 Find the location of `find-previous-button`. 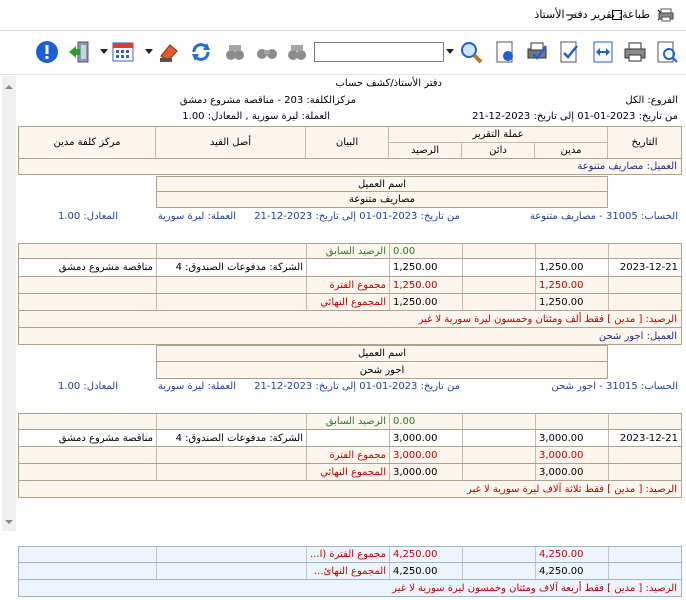

find-previous-button is located at coordinates (297, 52).